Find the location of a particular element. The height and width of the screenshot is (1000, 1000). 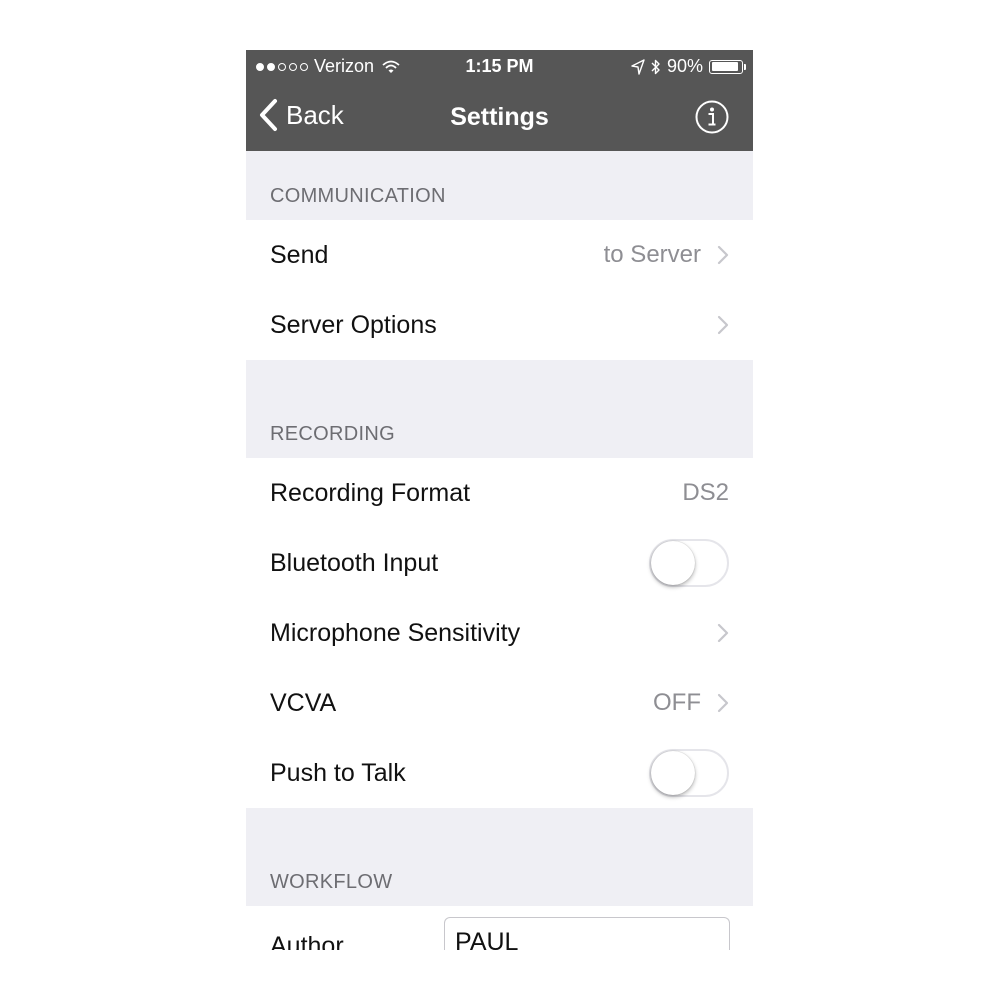

author-row: Author is located at coordinates (499, 928).